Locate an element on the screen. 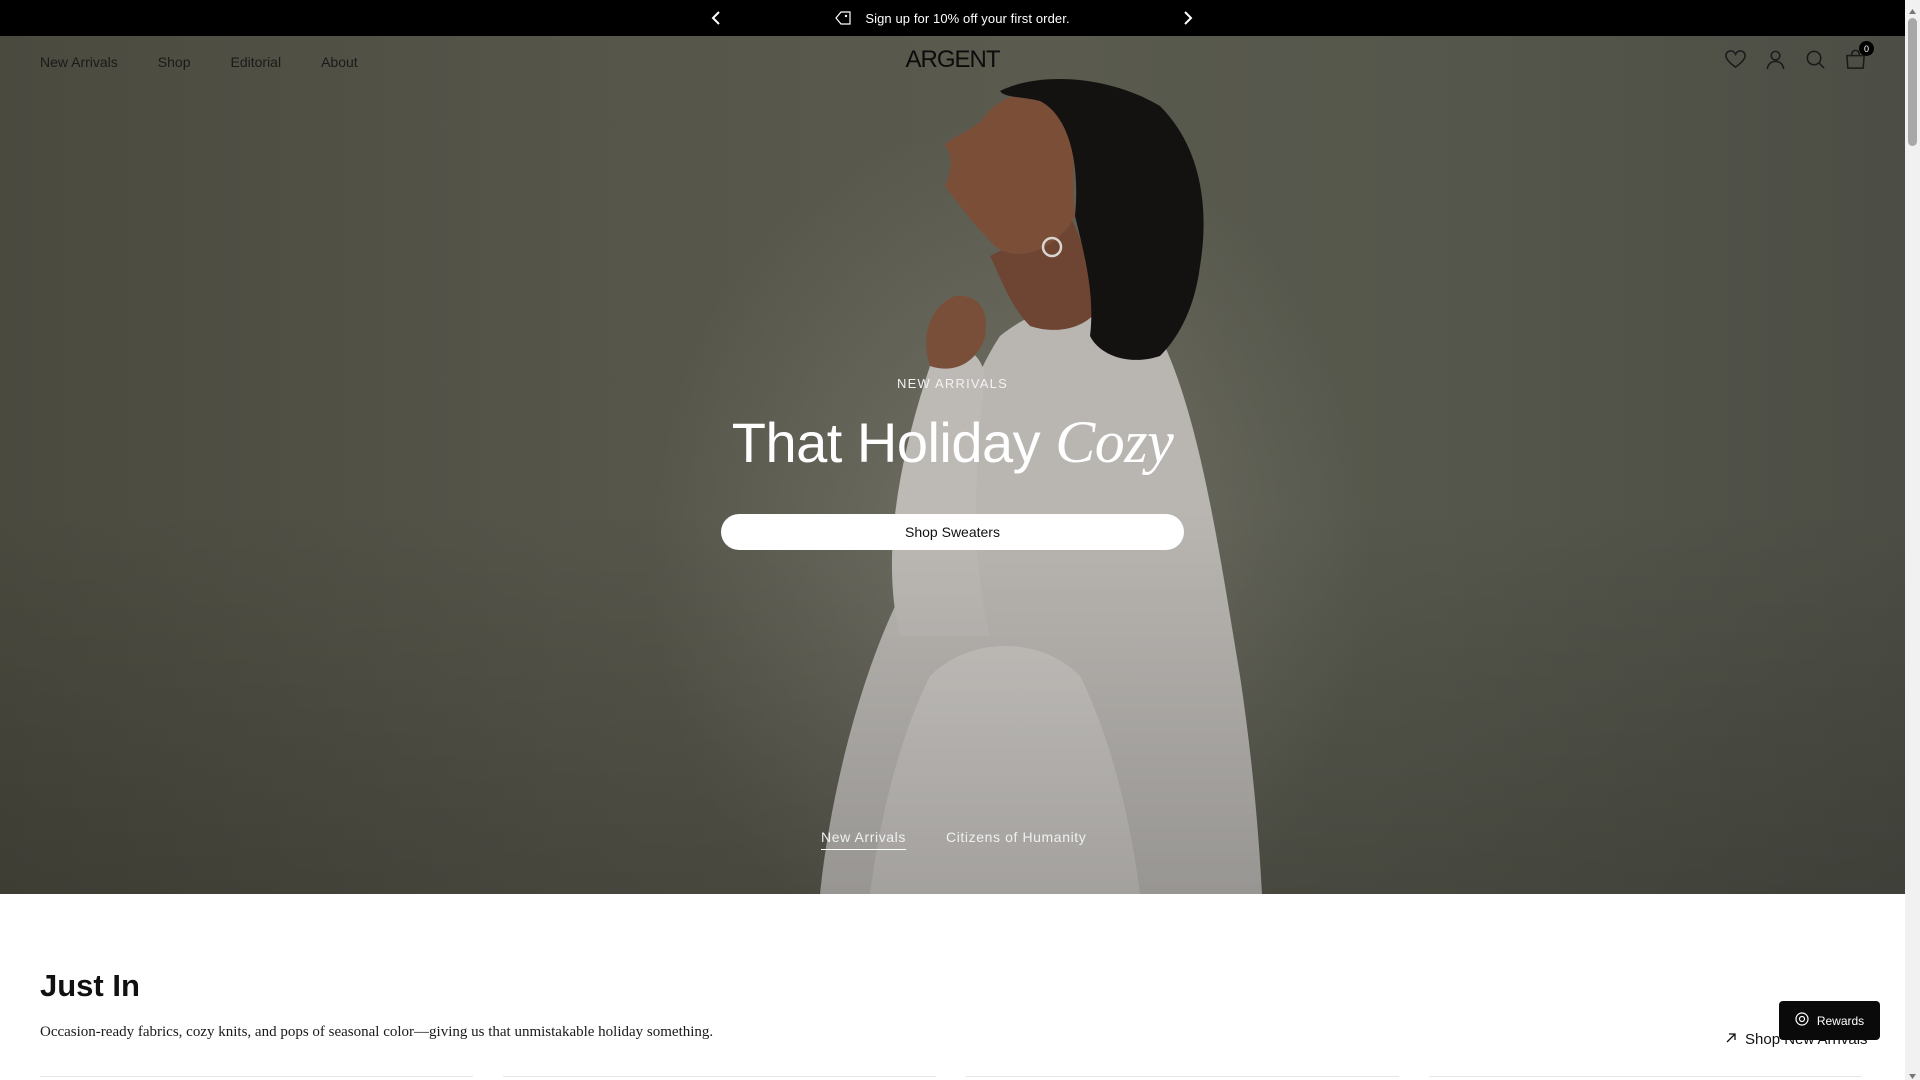 Image resolution: width=1920 pixels, height=1080 pixels. page-scrollbar is located at coordinates (1912, 540).